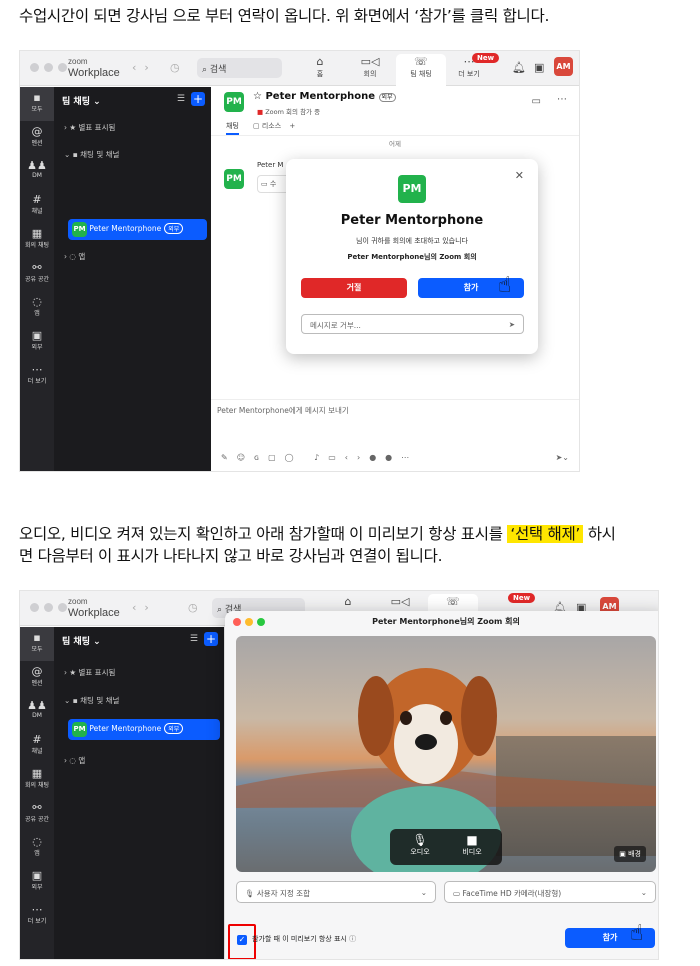 The width and height of the screenshot is (700, 966). I want to click on tab-resources: ▢ 리소스 +, so click(274, 126).